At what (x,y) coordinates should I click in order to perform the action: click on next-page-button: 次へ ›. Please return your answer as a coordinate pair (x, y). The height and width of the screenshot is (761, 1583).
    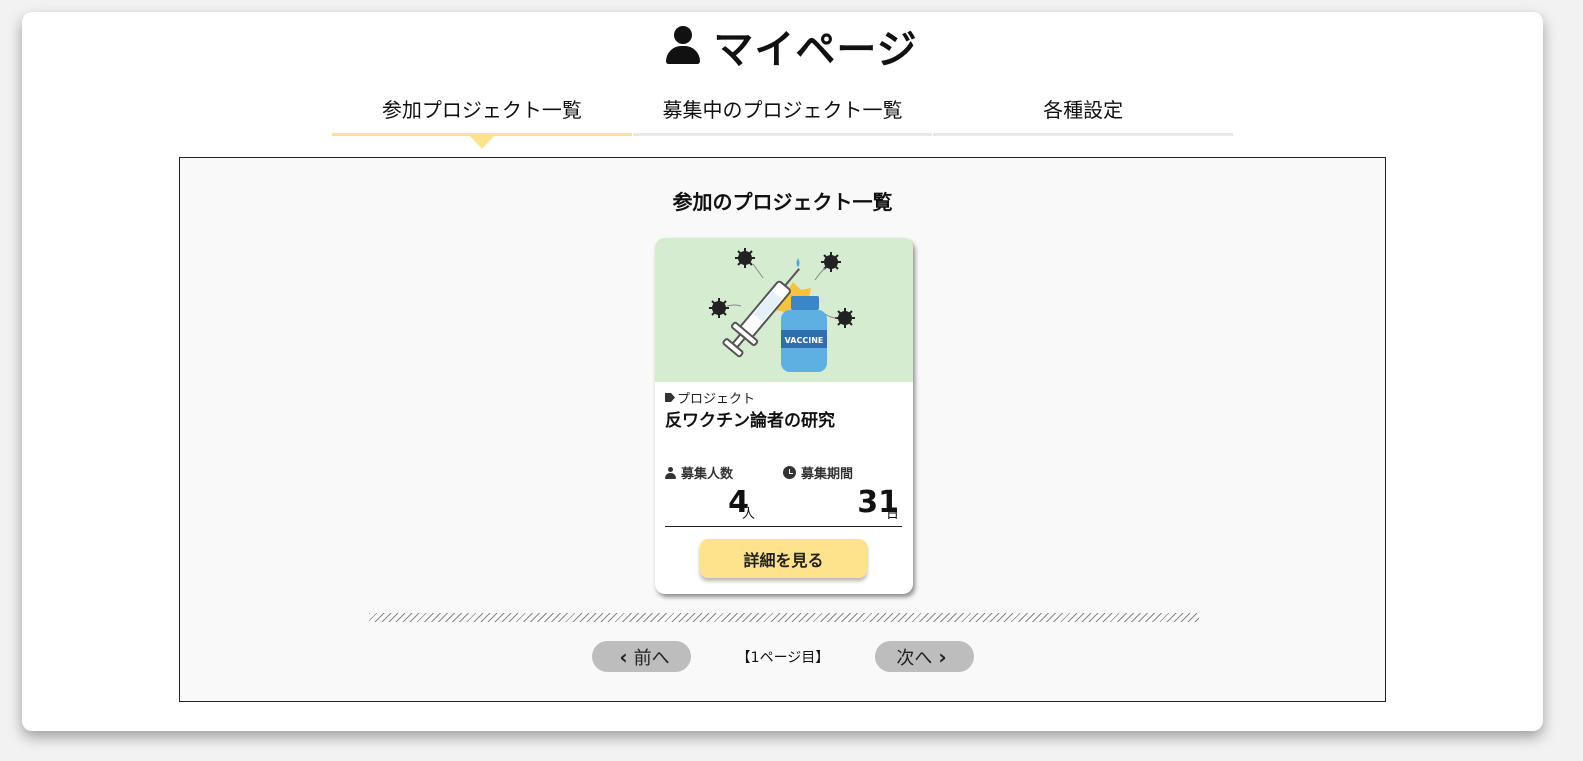
    Looking at the image, I should click on (924, 656).